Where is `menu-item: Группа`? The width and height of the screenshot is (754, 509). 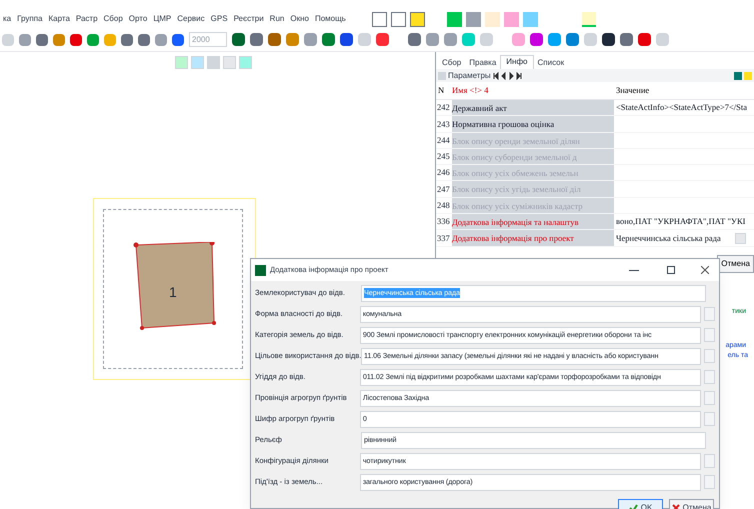
menu-item: Группа is located at coordinates (29, 19).